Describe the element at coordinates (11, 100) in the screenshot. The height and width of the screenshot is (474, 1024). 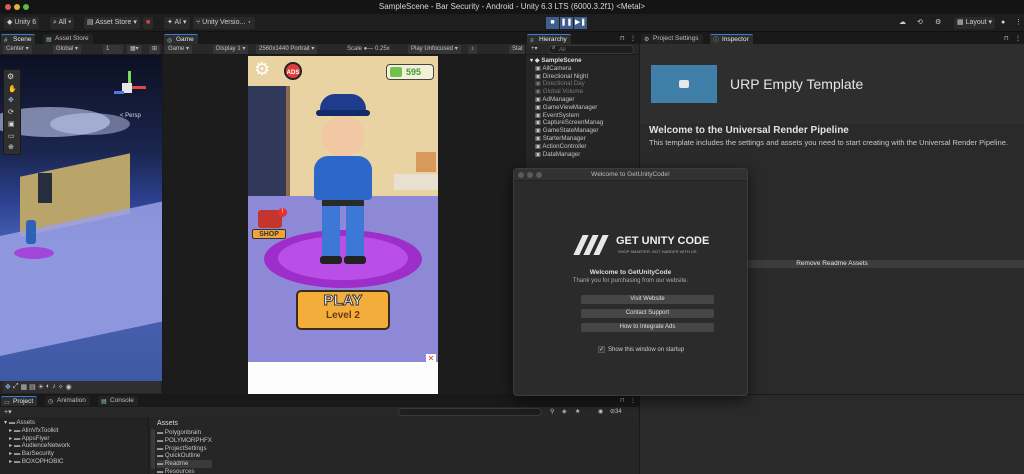
I see `move-tool-icon: ✥` at that location.